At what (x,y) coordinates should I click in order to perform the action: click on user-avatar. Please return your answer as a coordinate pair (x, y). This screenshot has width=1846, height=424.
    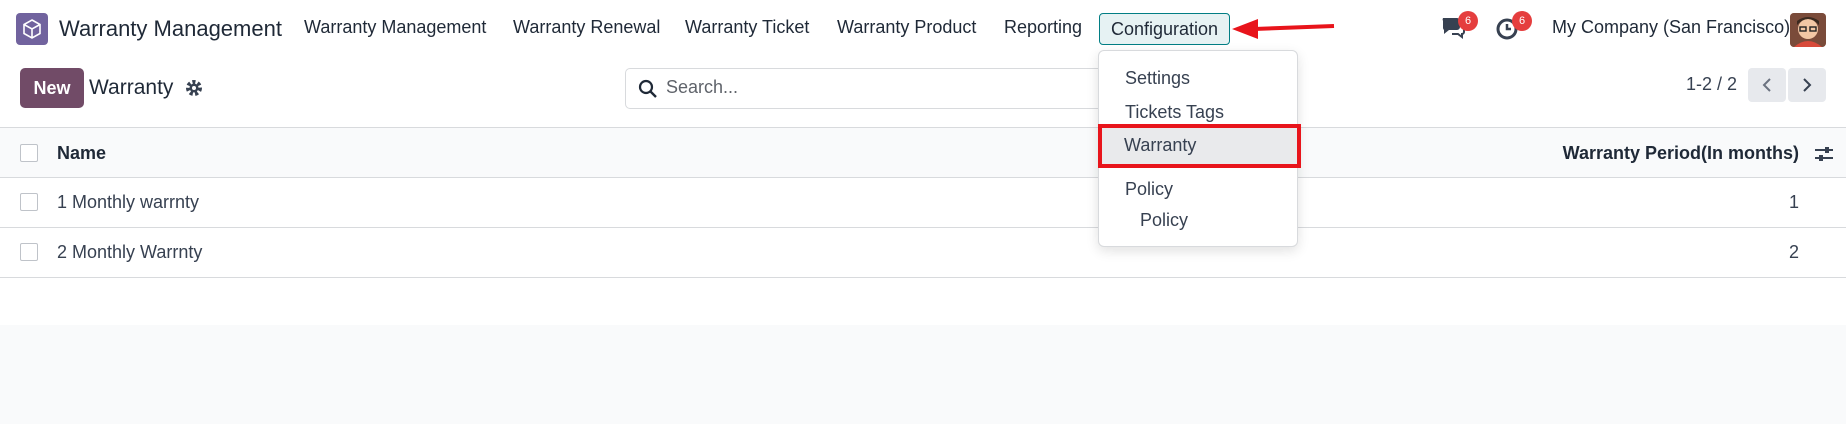
    Looking at the image, I should click on (1808, 30).